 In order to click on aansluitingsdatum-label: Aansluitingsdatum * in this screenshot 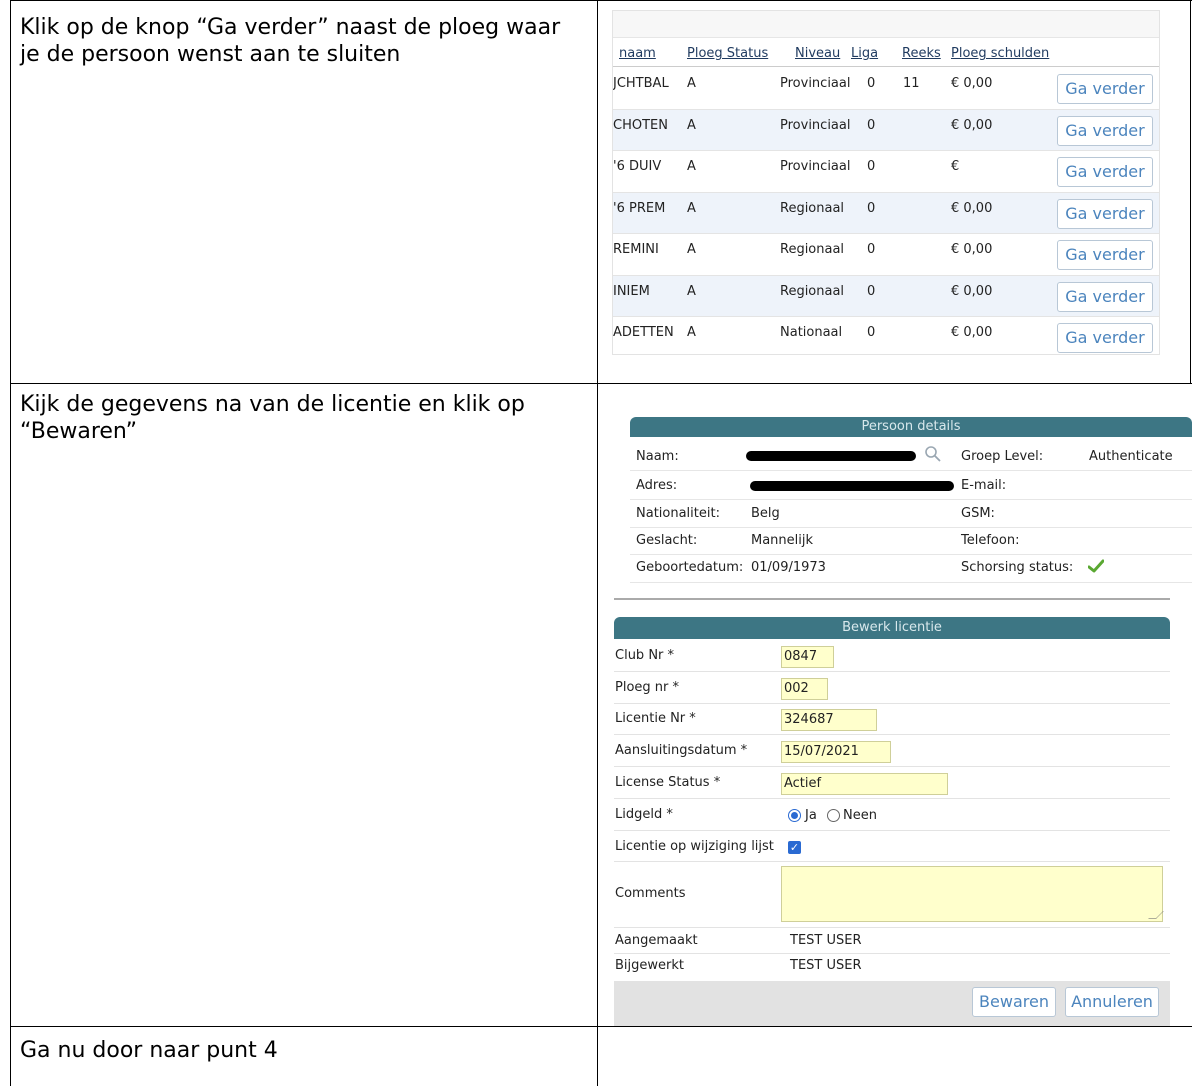, I will do `click(681, 750)`.